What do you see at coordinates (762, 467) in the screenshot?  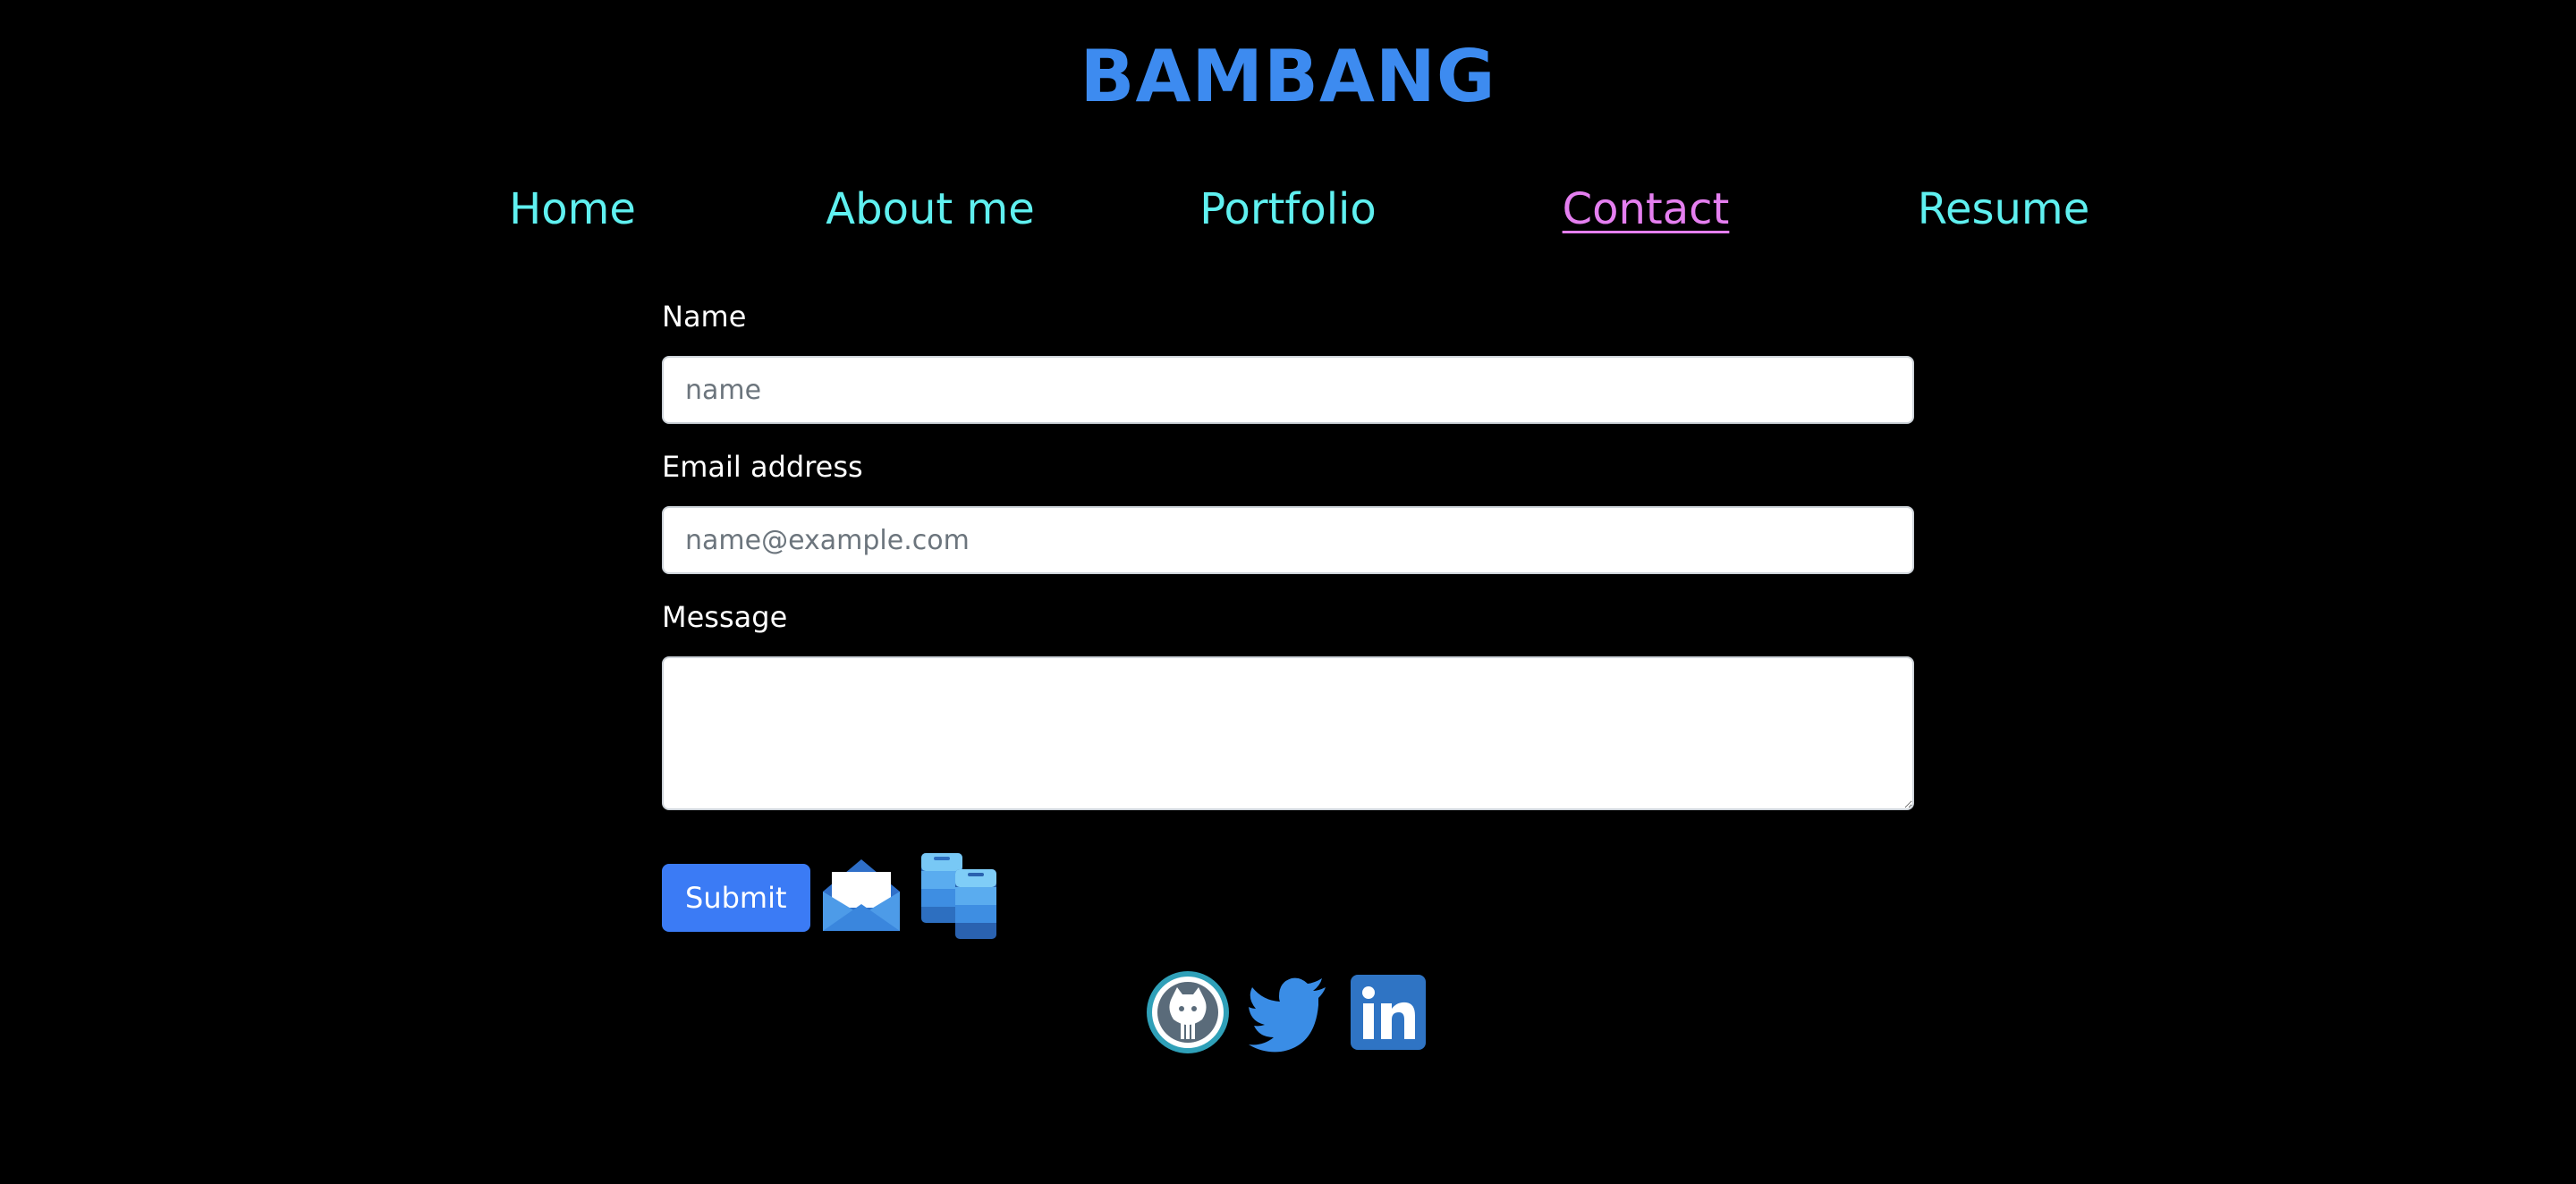 I see `email-label: Email address` at bounding box center [762, 467].